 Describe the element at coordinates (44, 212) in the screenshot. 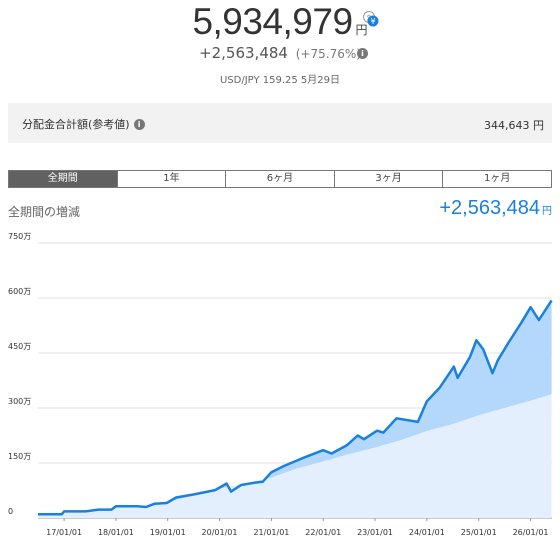

I see `section-title: 全期間の増減` at that location.